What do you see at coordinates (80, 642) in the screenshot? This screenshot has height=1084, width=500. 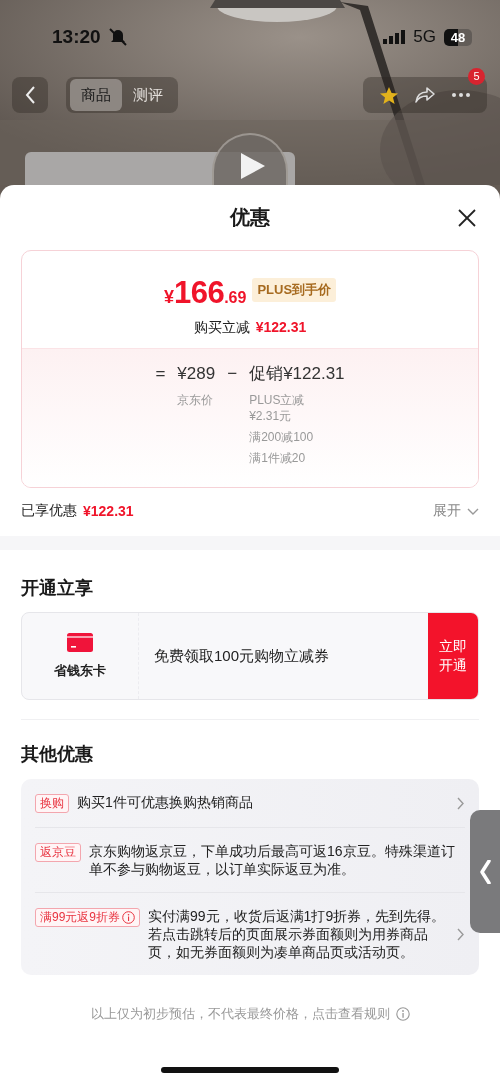 I see `card-icon` at bounding box center [80, 642].